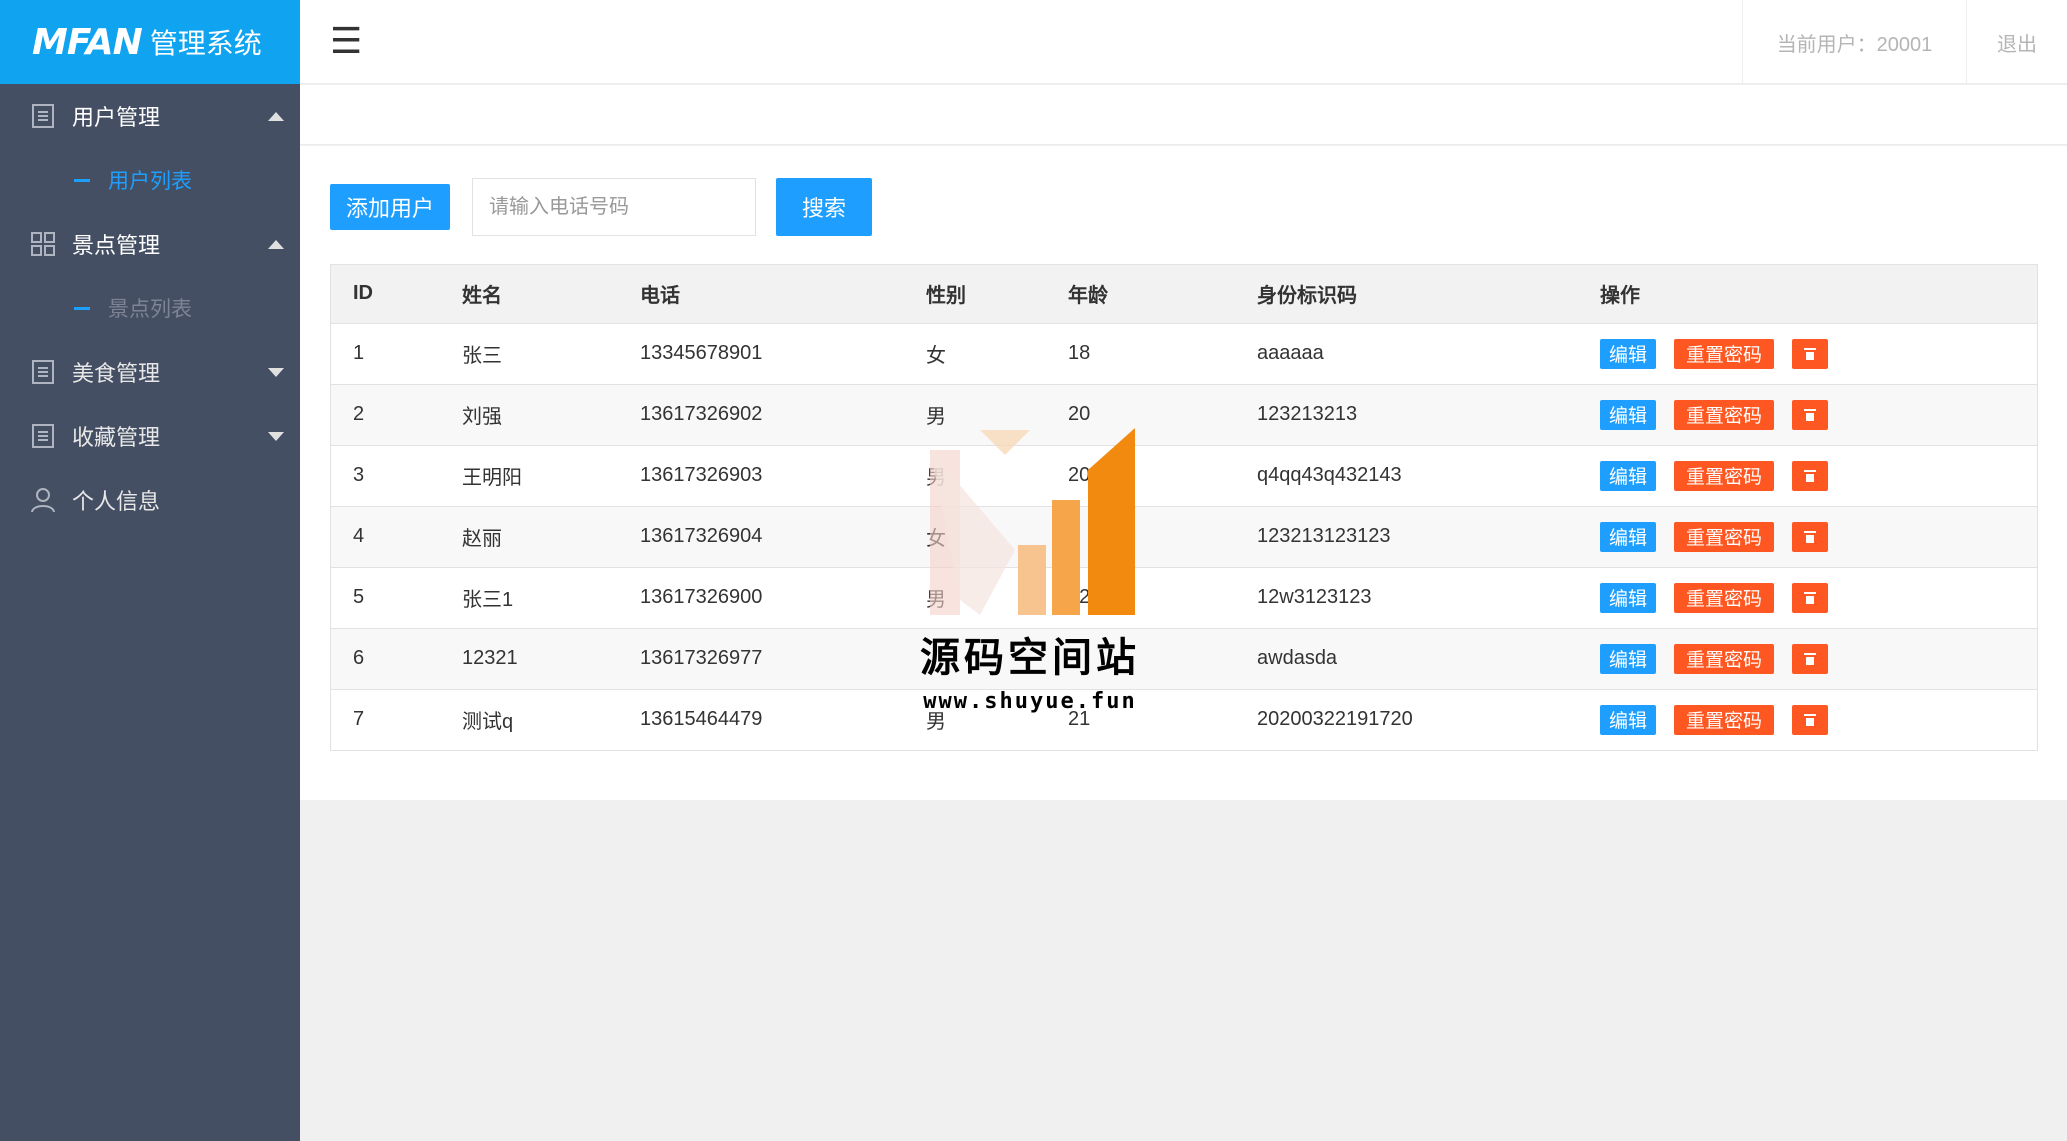 The width and height of the screenshot is (2067, 1141). I want to click on cell-age: 123123, so click(1140, 597).